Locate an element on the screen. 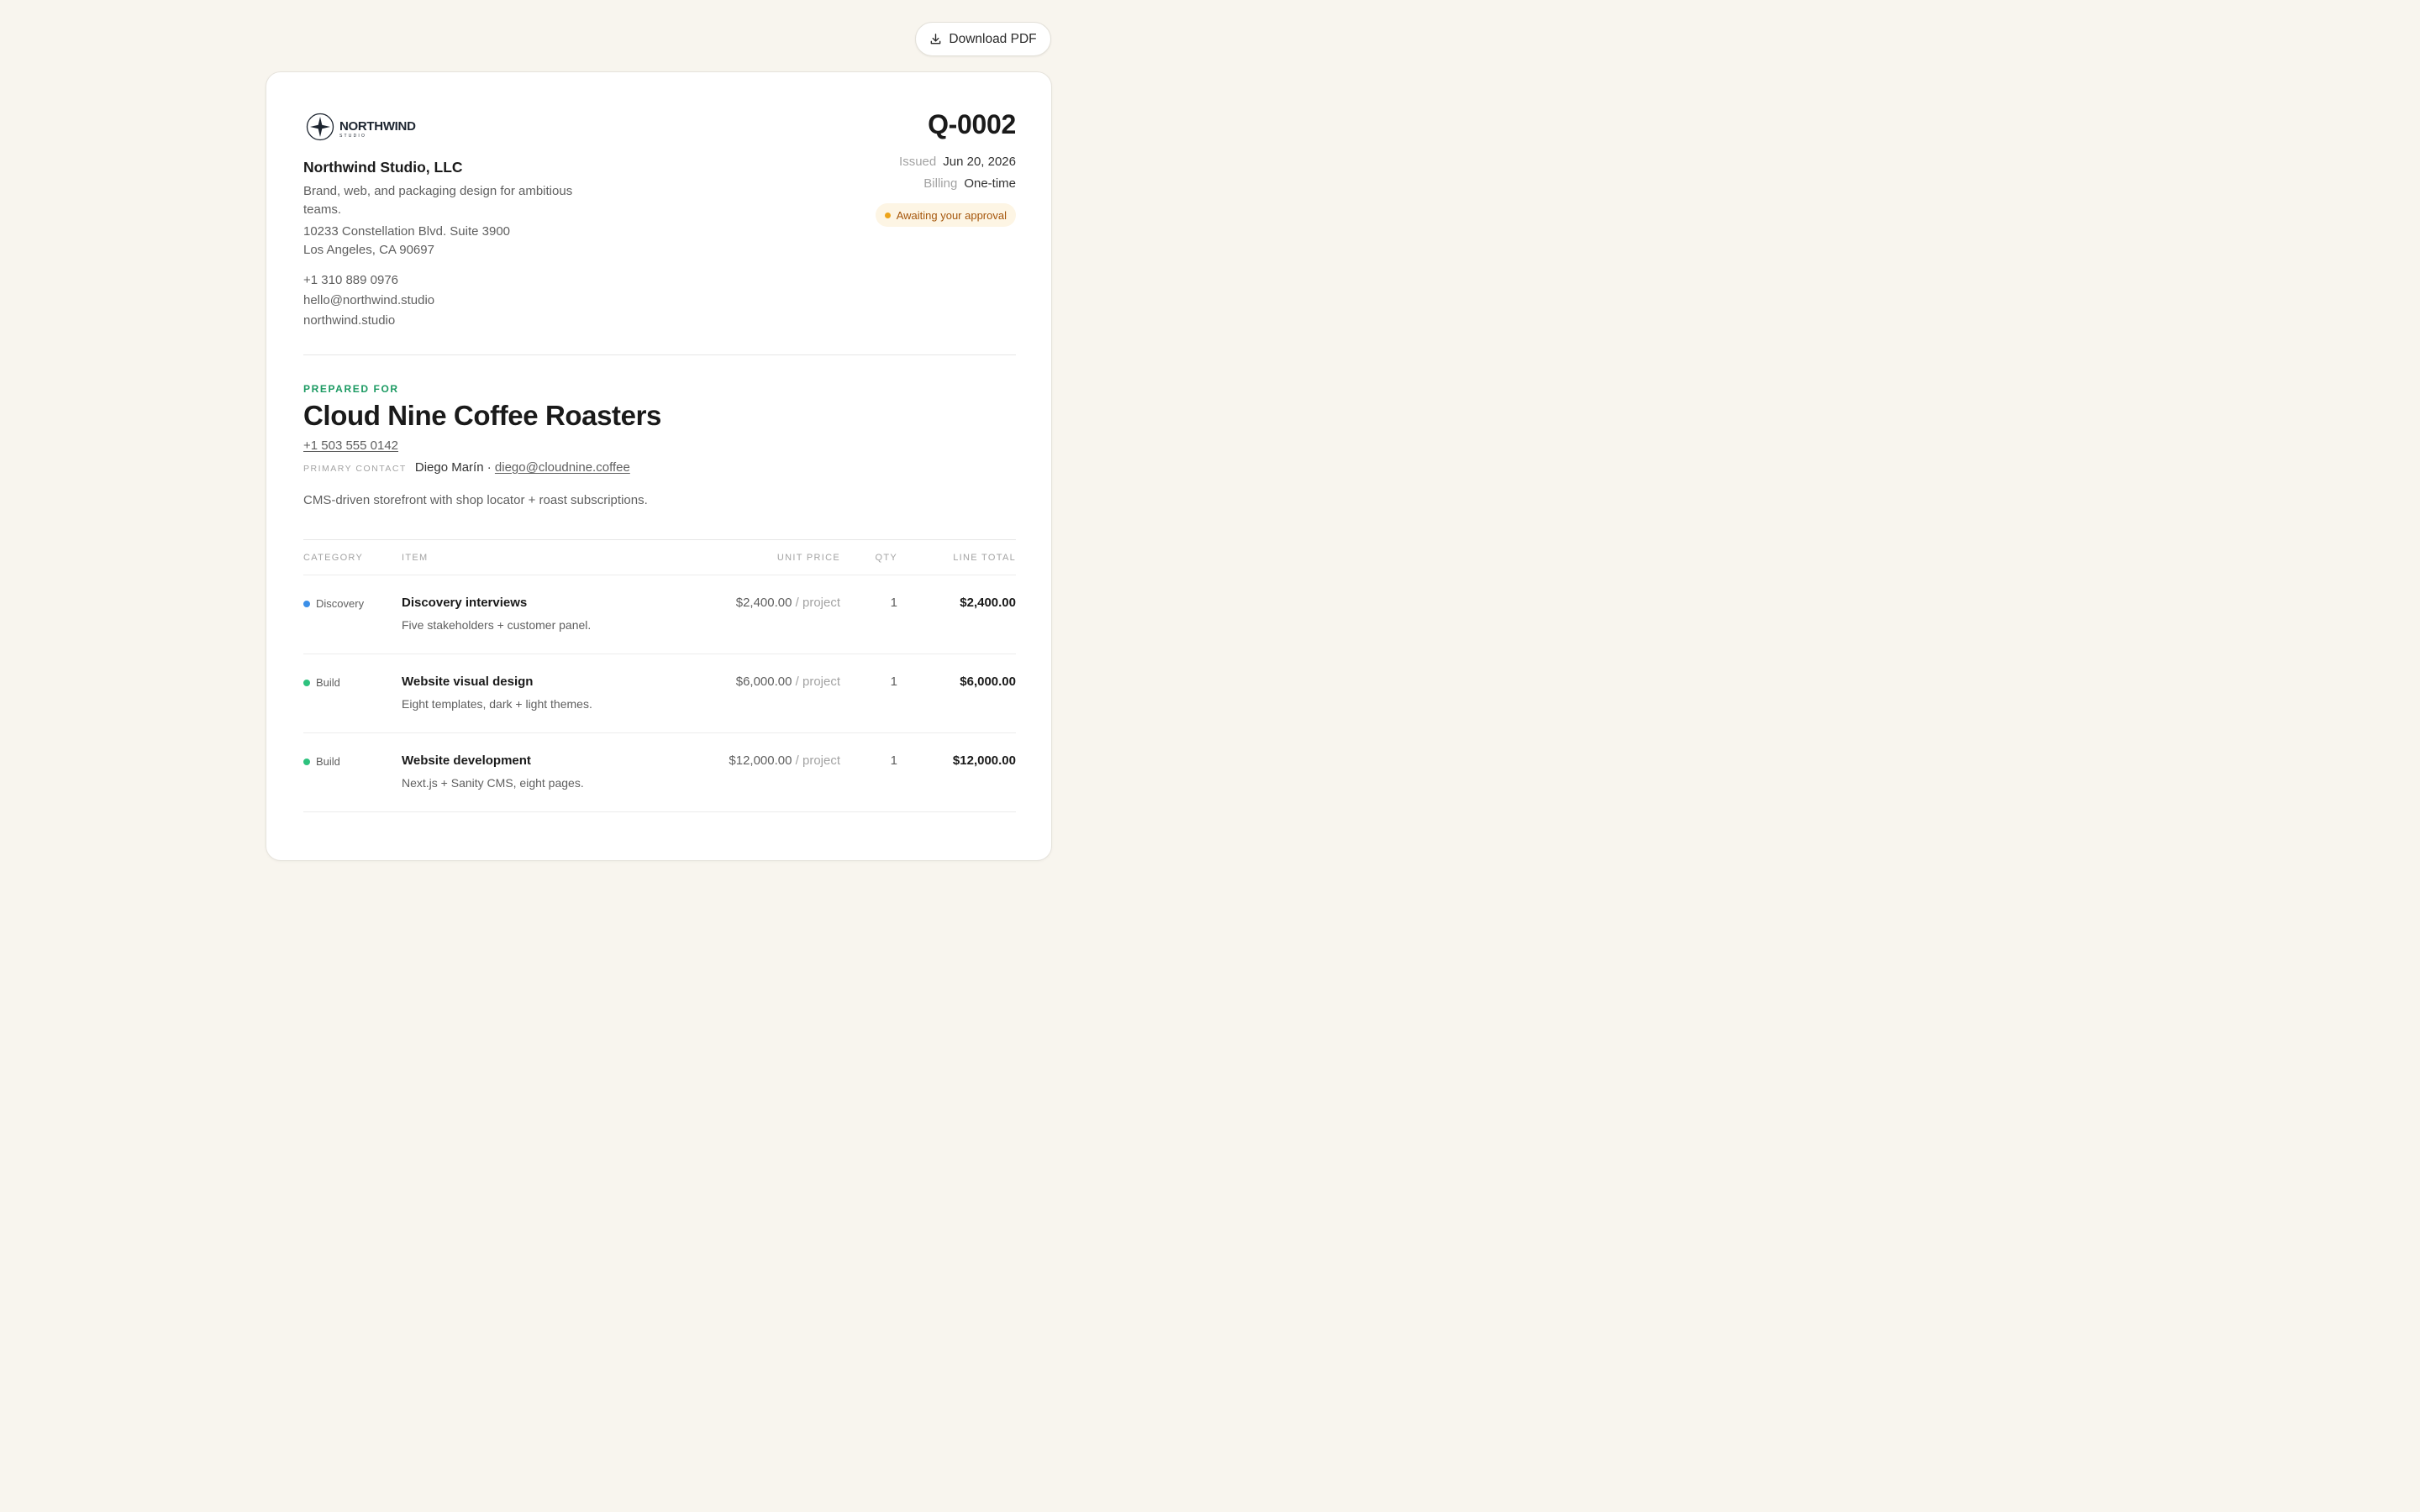  unit-price-value: $6,000.00 is located at coordinates (764, 682).